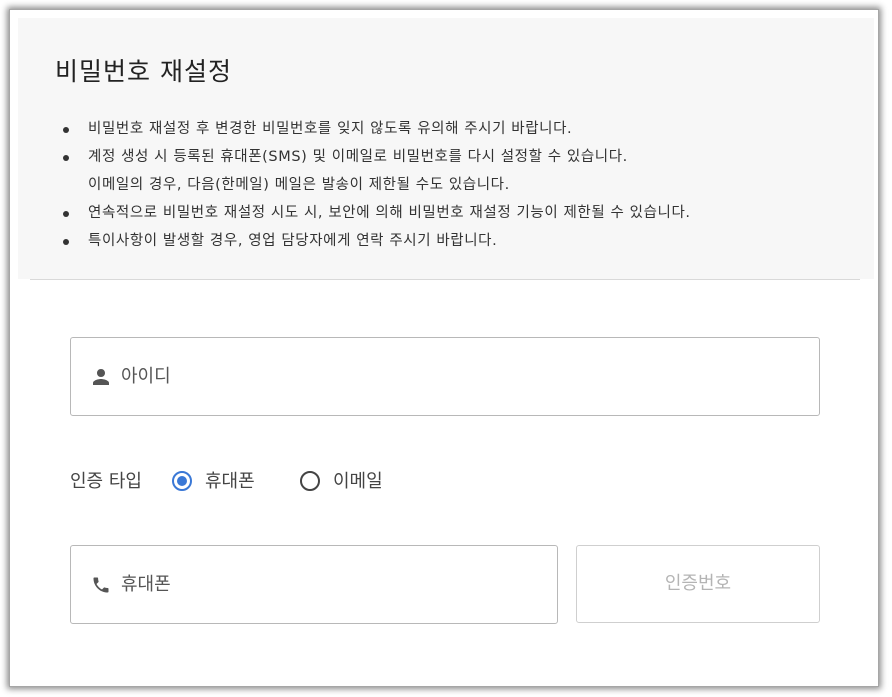 This screenshot has width=892, height=697. Describe the element at coordinates (146, 376) in the screenshot. I see `id-placeholder: 아이디` at that location.